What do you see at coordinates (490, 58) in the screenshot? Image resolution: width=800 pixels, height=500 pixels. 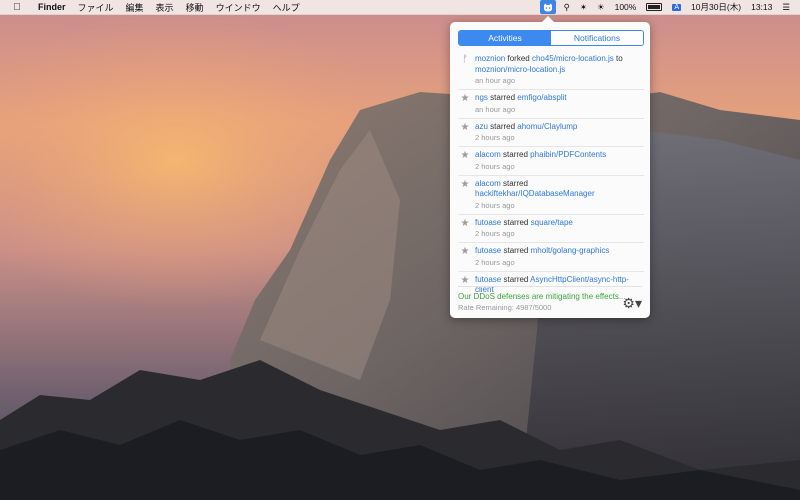 I see `actor-link: moznion` at bounding box center [490, 58].